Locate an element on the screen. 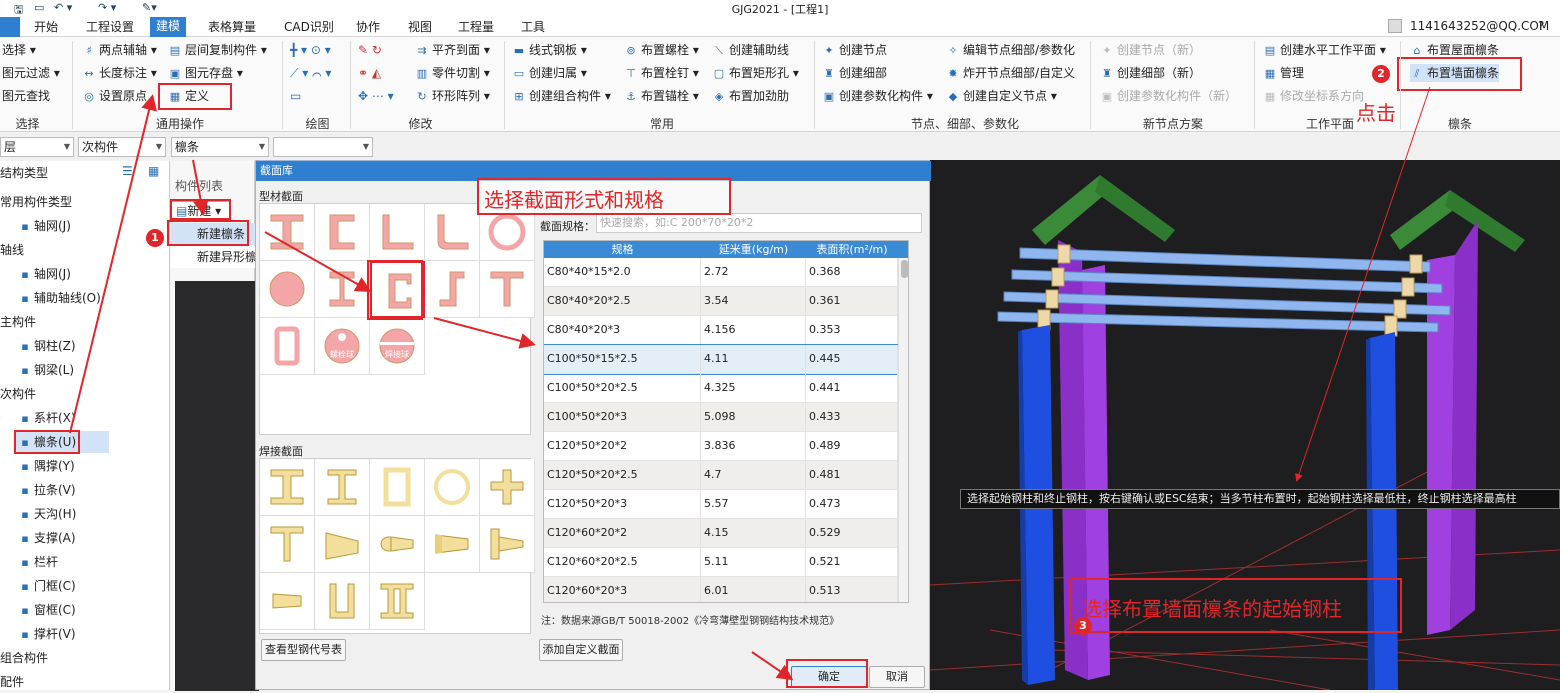  tree-item: ▪ 栏杆 is located at coordinates (37, 562).